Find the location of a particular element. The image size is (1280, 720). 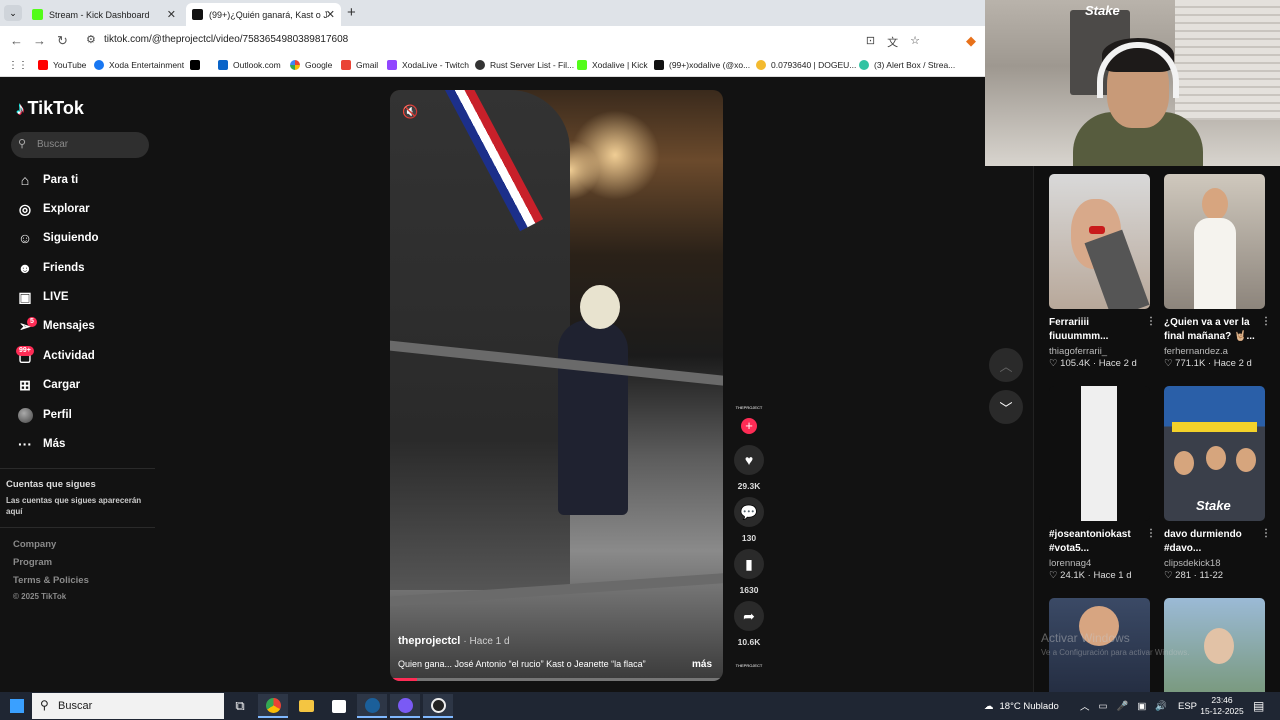

bookmark-gmail: Gmail is located at coordinates (359, 65).